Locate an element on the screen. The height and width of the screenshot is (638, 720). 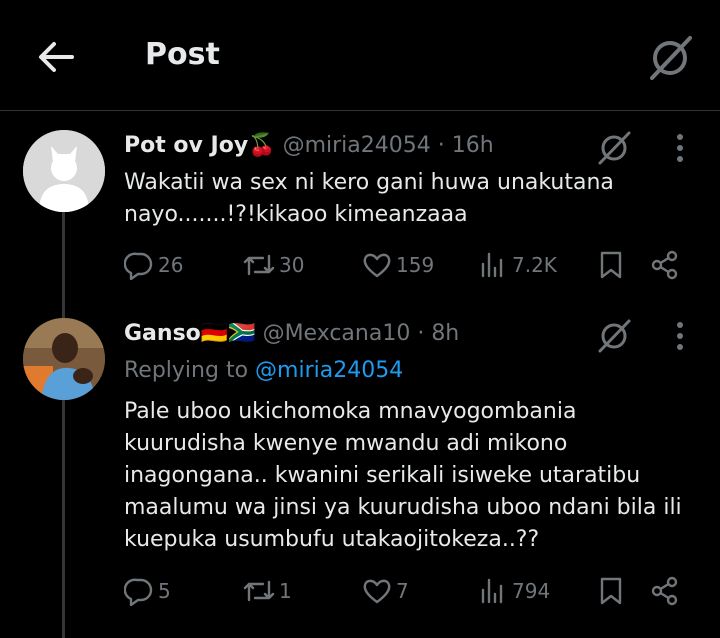
repost-button: 30 is located at coordinates (273, 265).